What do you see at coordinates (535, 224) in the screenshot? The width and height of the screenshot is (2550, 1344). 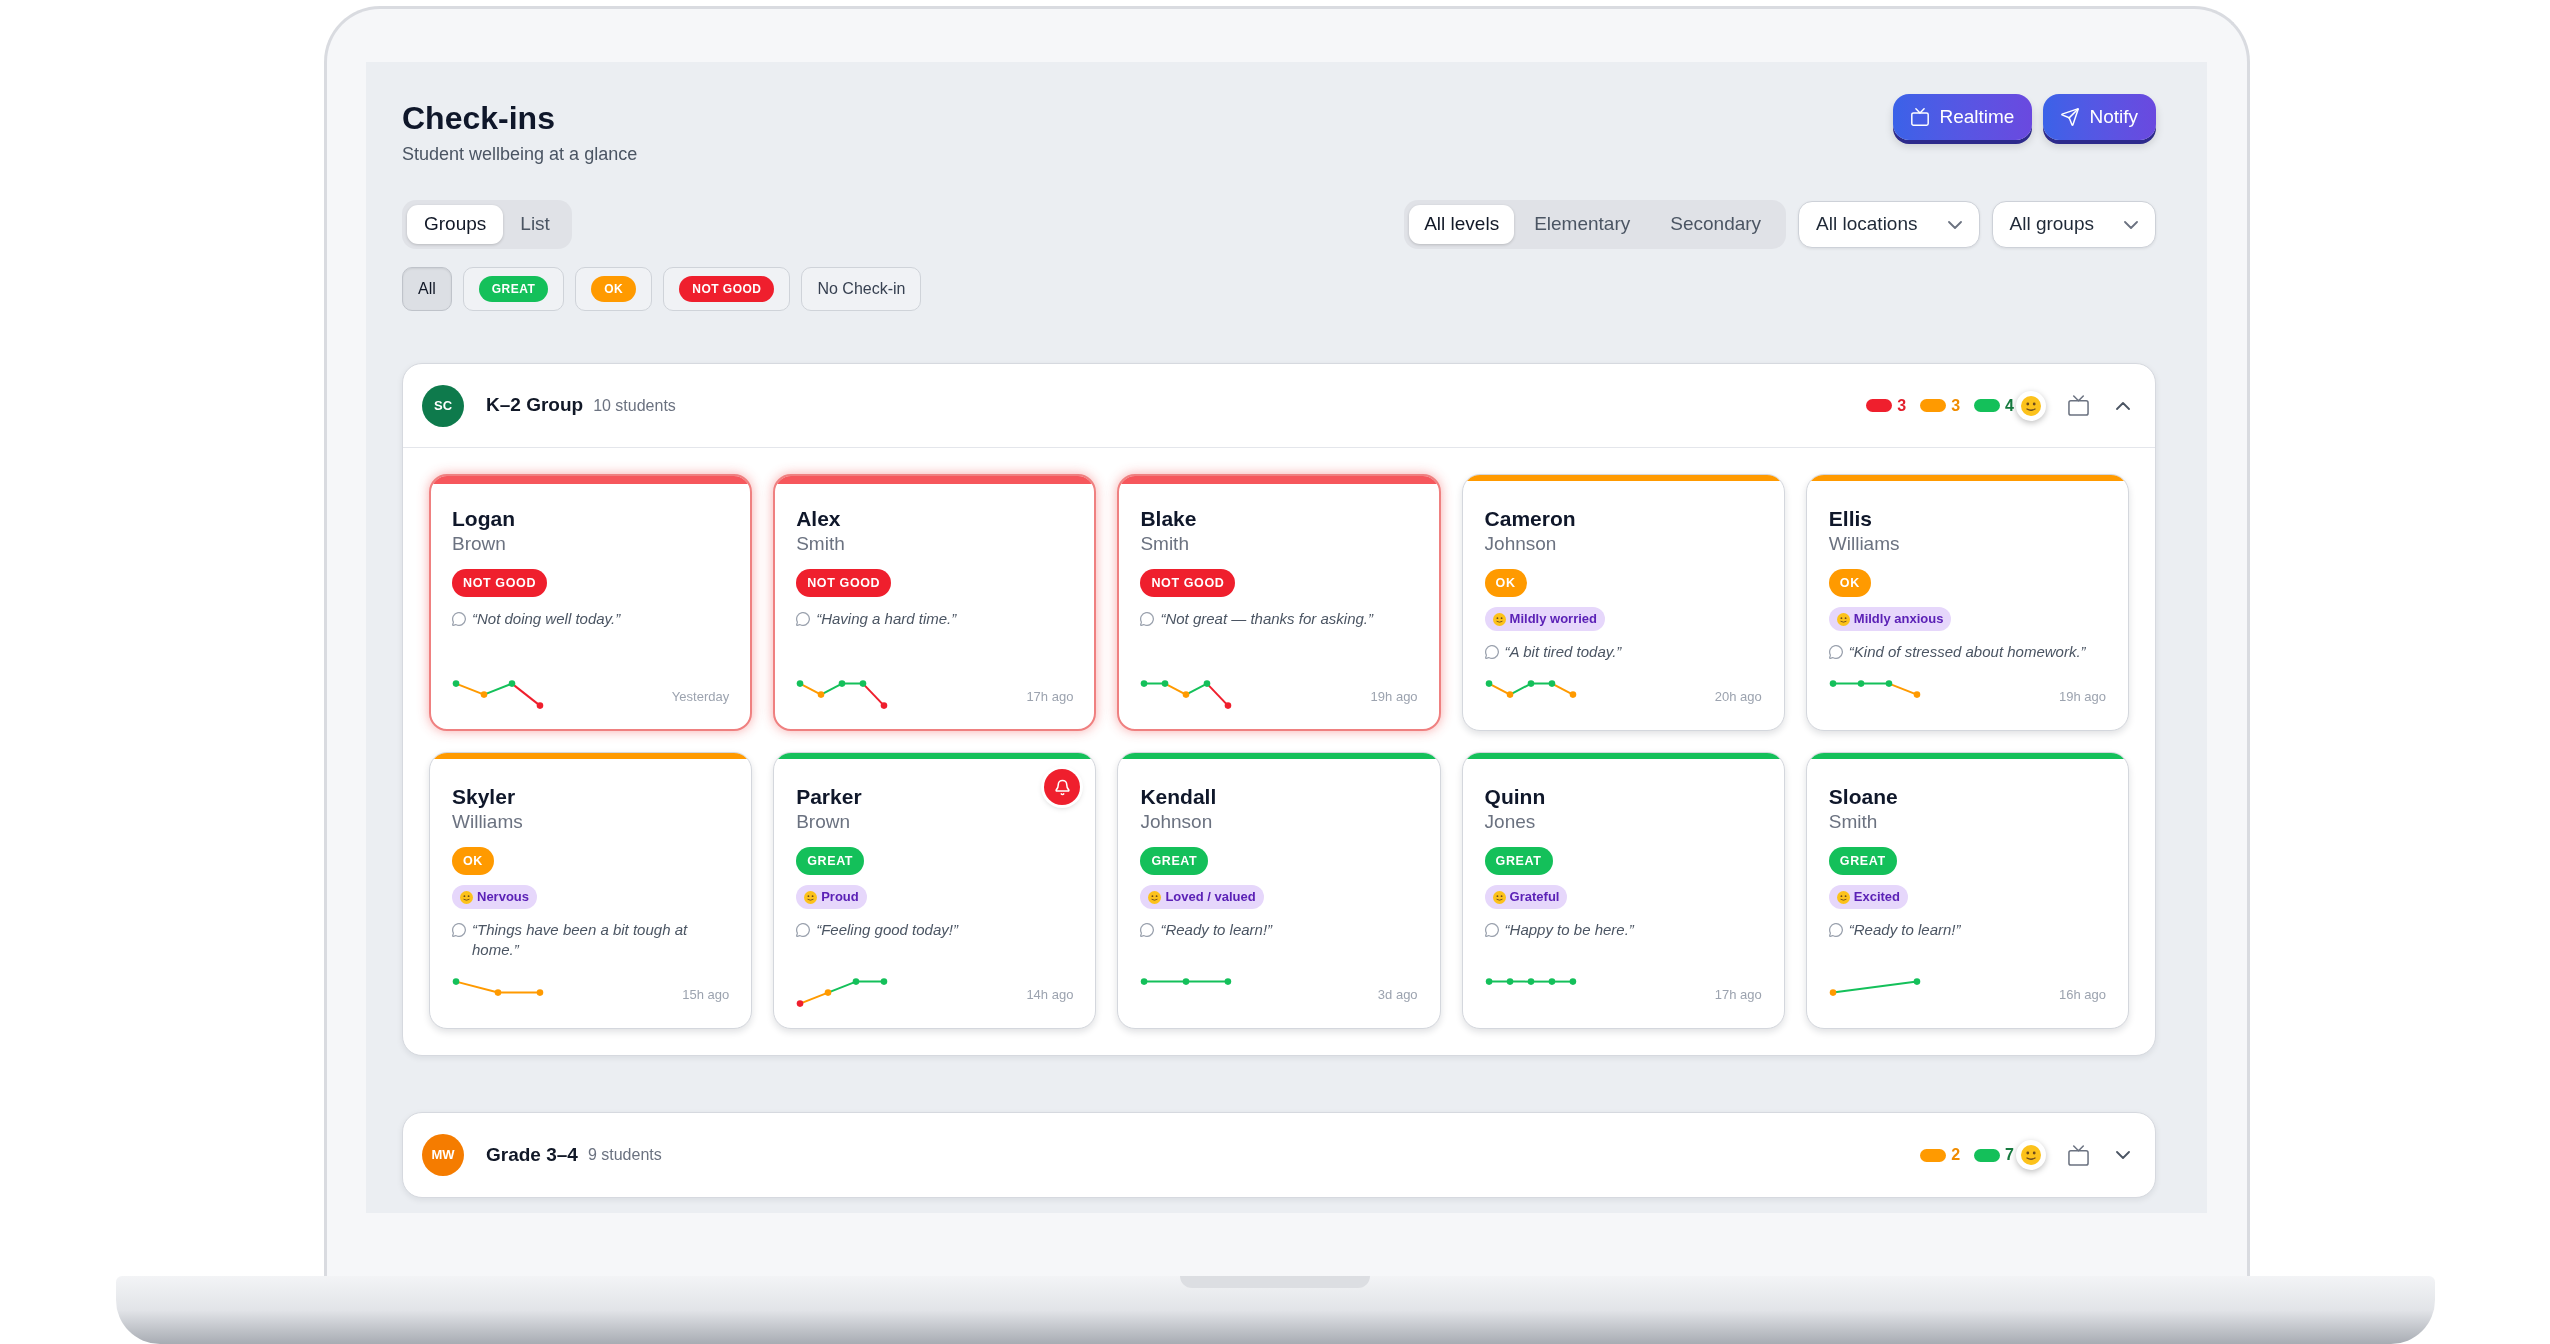 I see `view-tab: List` at bounding box center [535, 224].